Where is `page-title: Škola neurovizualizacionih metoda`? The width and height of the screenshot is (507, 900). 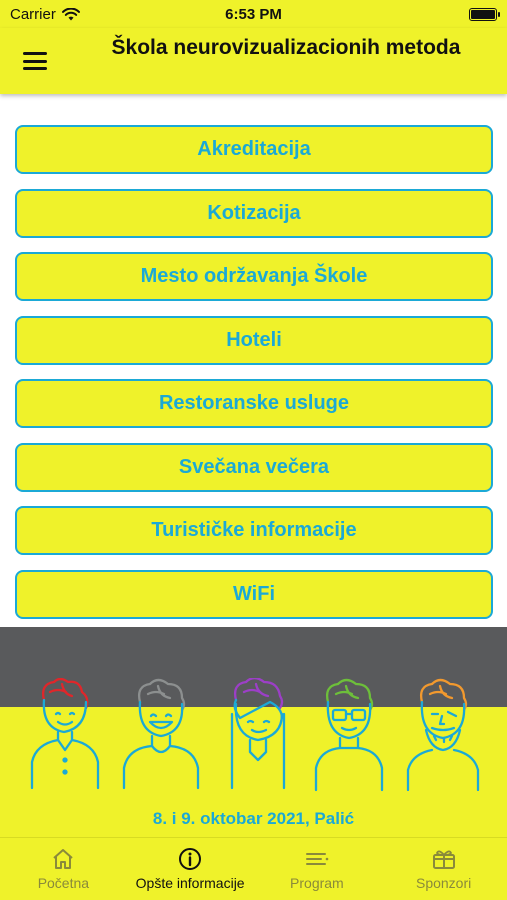 page-title: Škola neurovizualizacionih metoda is located at coordinates (286, 47).